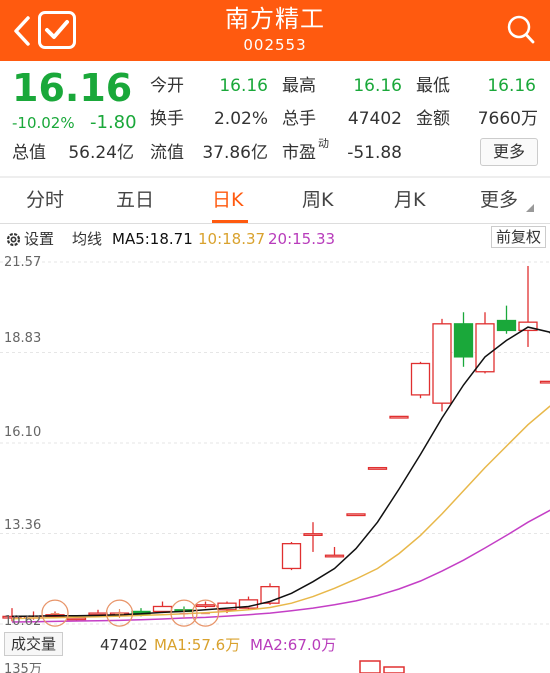 This screenshot has height=673, width=550. What do you see at coordinates (275, 19) in the screenshot?
I see `stock-name: 南方精工` at bounding box center [275, 19].